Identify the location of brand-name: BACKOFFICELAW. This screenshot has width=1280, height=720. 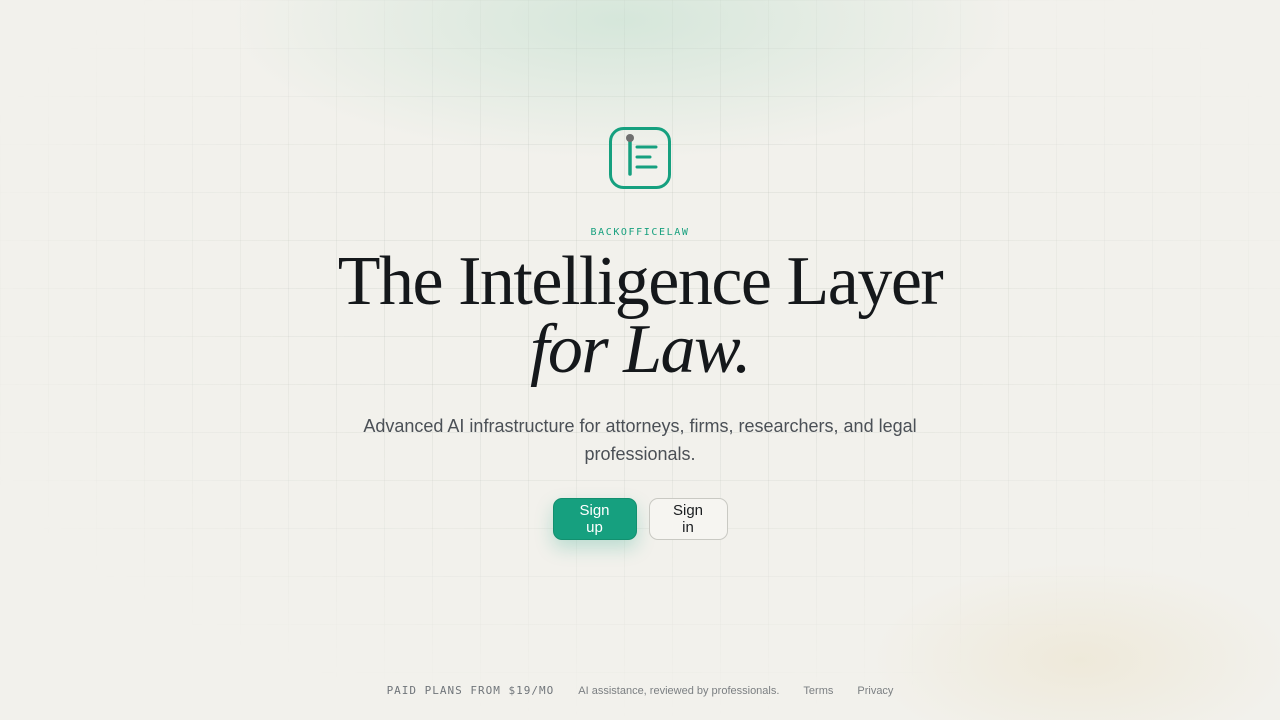
(640, 232).